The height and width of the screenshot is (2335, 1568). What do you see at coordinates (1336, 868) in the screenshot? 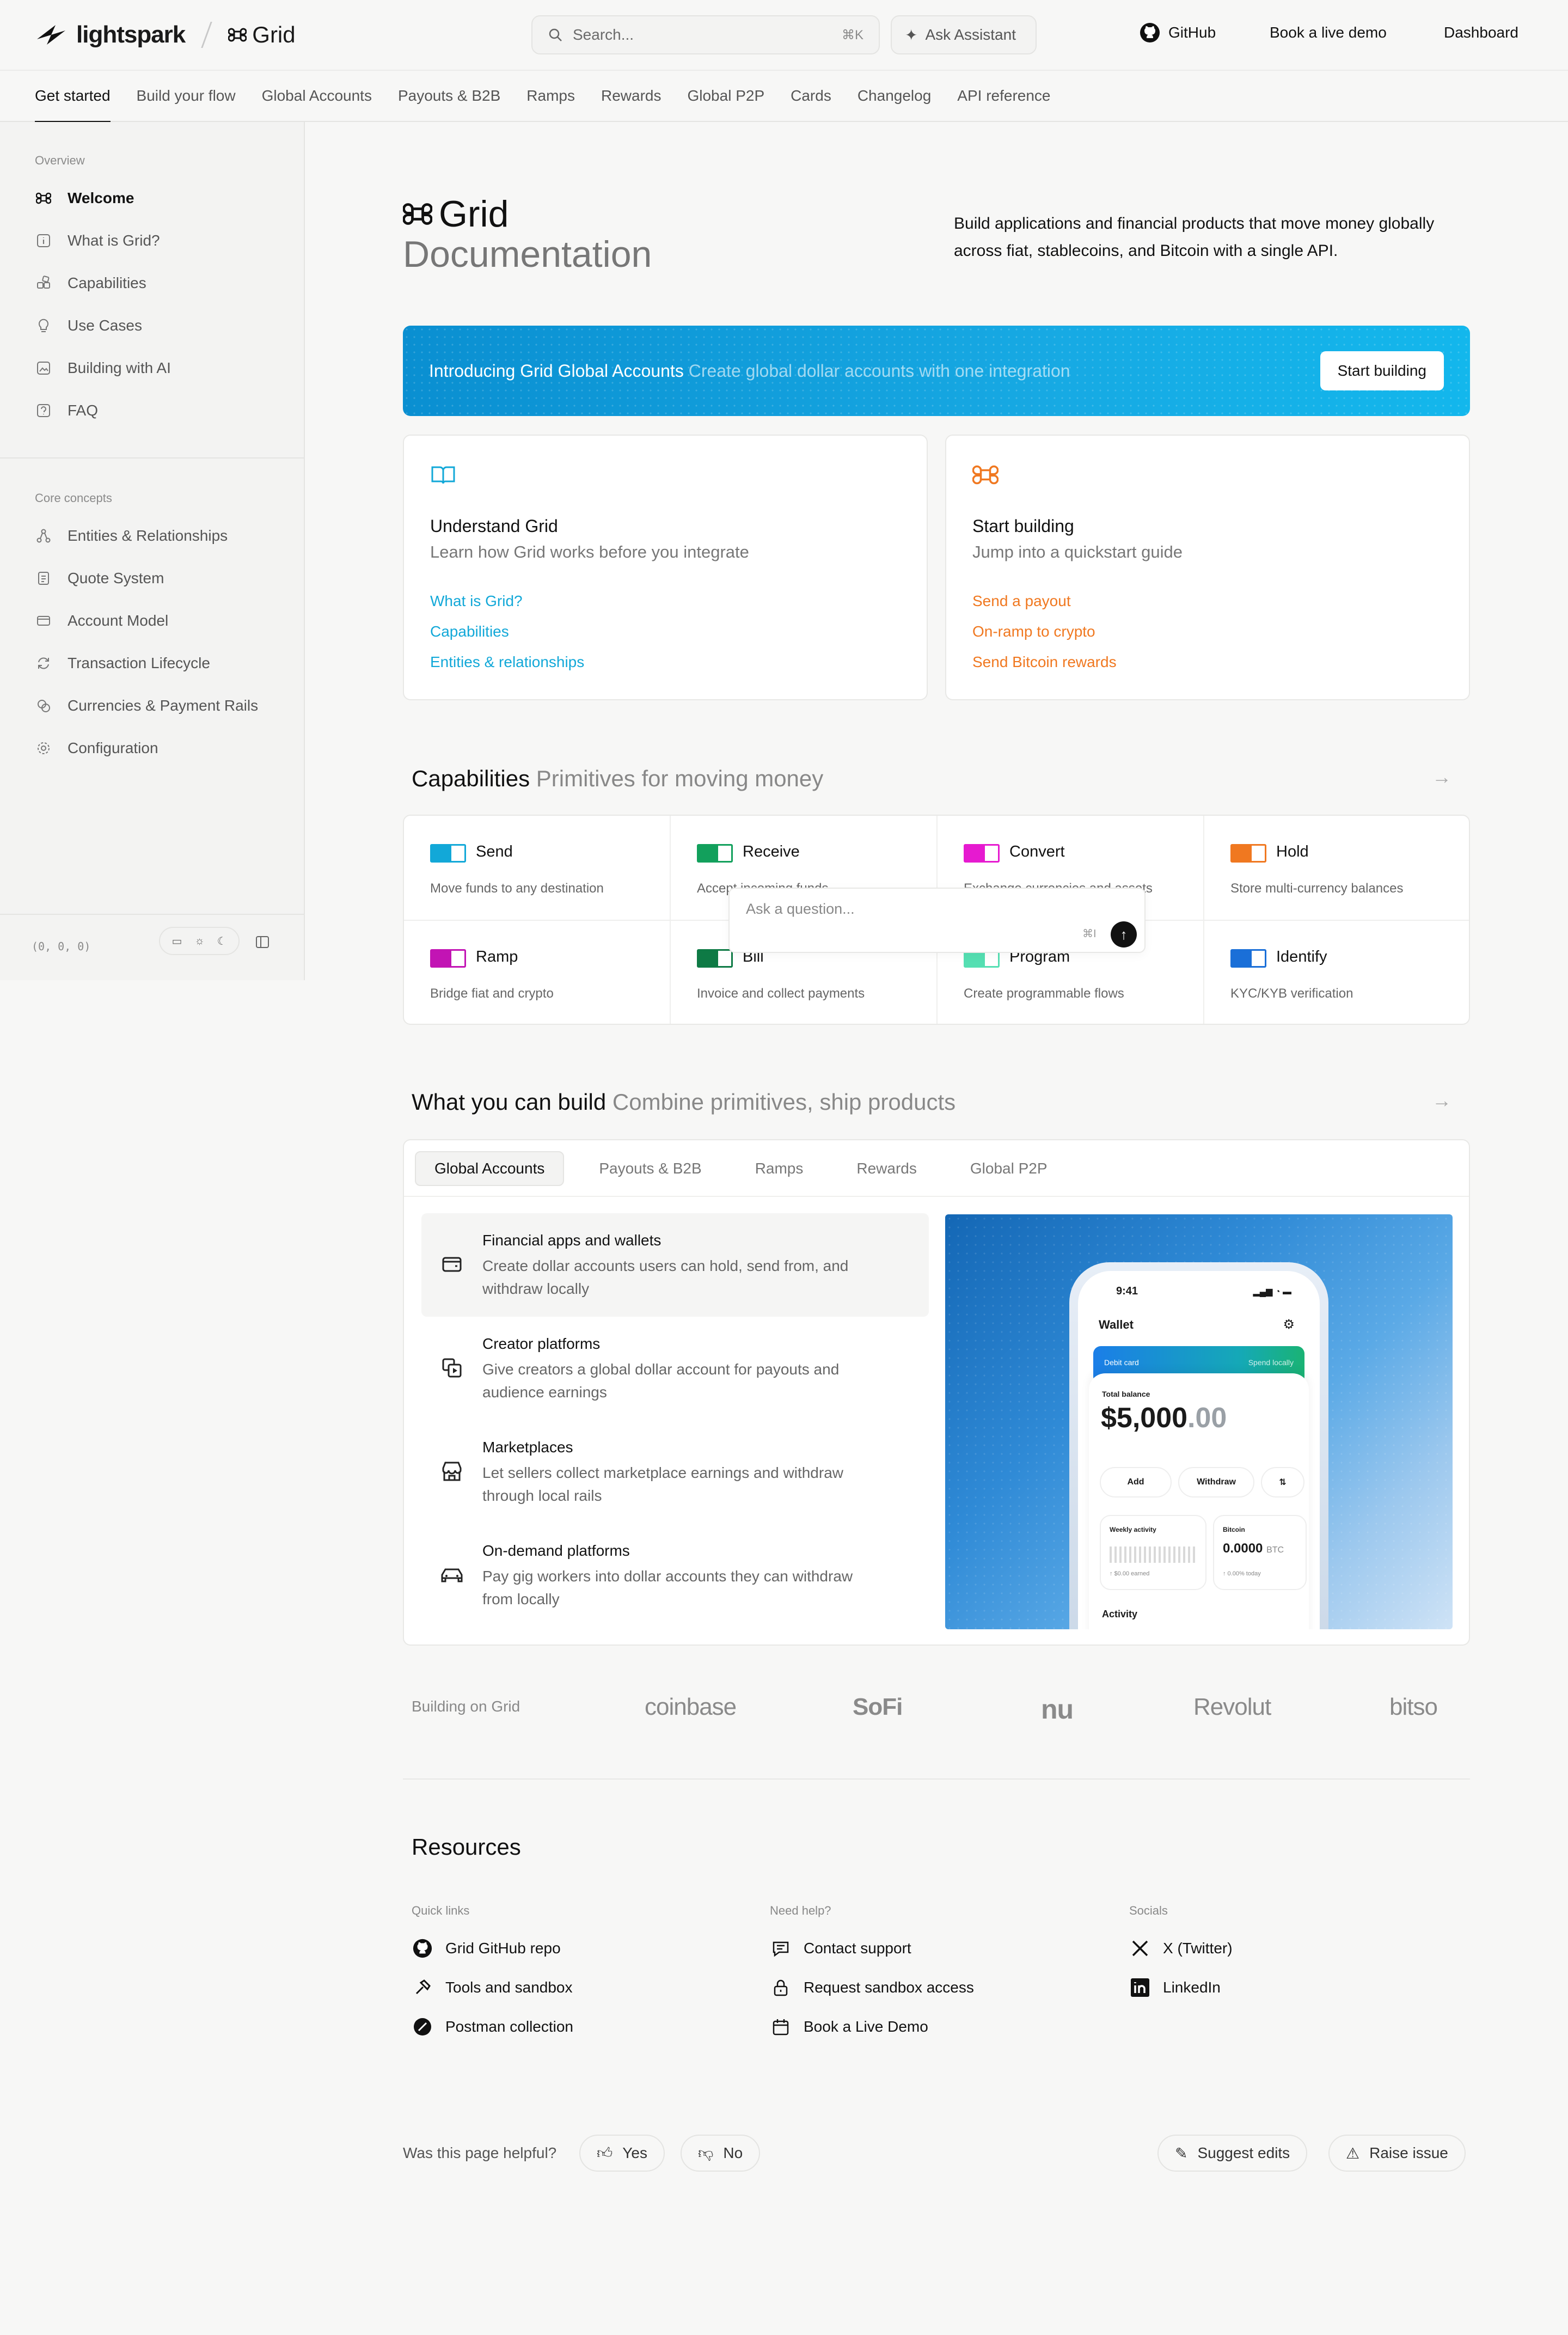
I see `capability-hold: Hold Store multi-currency balances` at bounding box center [1336, 868].